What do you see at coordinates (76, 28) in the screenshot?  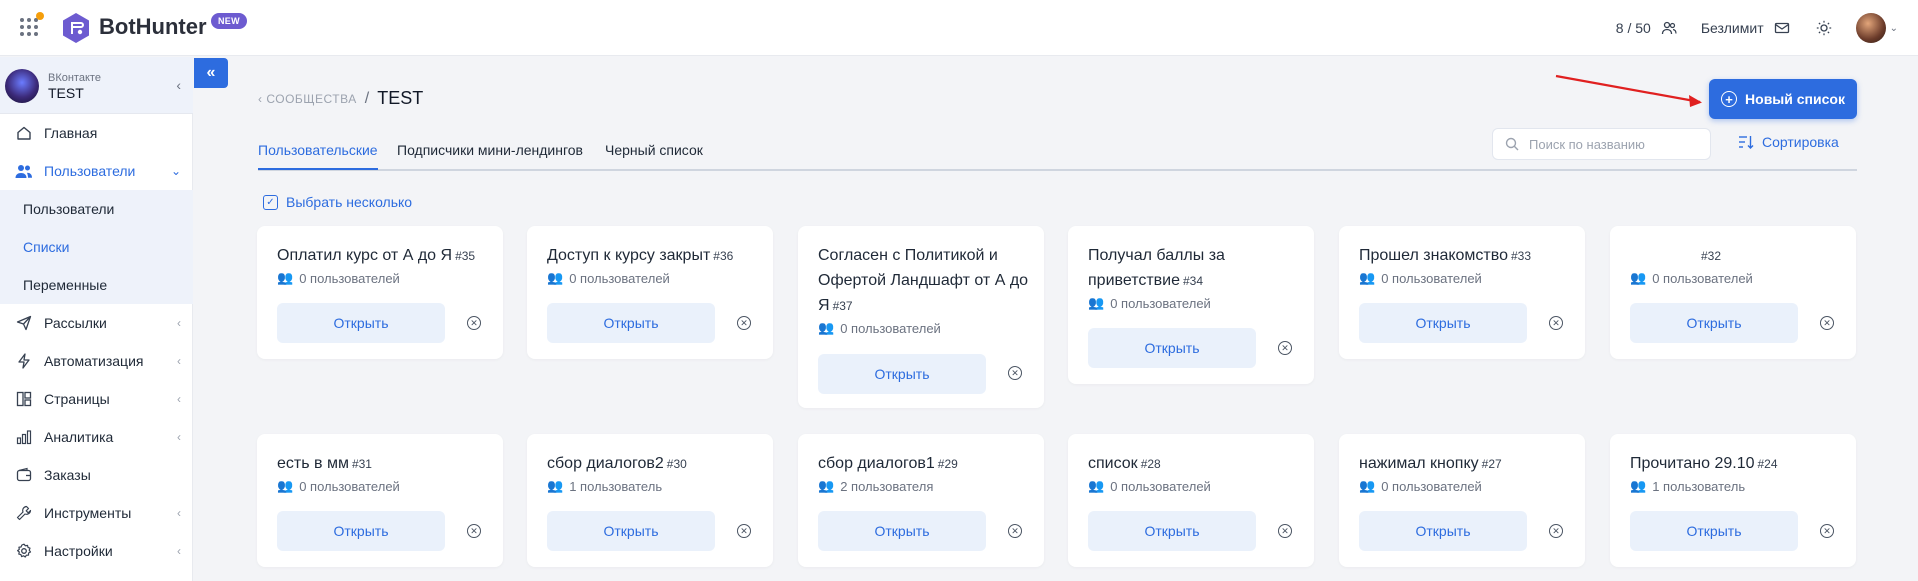 I see `bothunter-logo-icon` at bounding box center [76, 28].